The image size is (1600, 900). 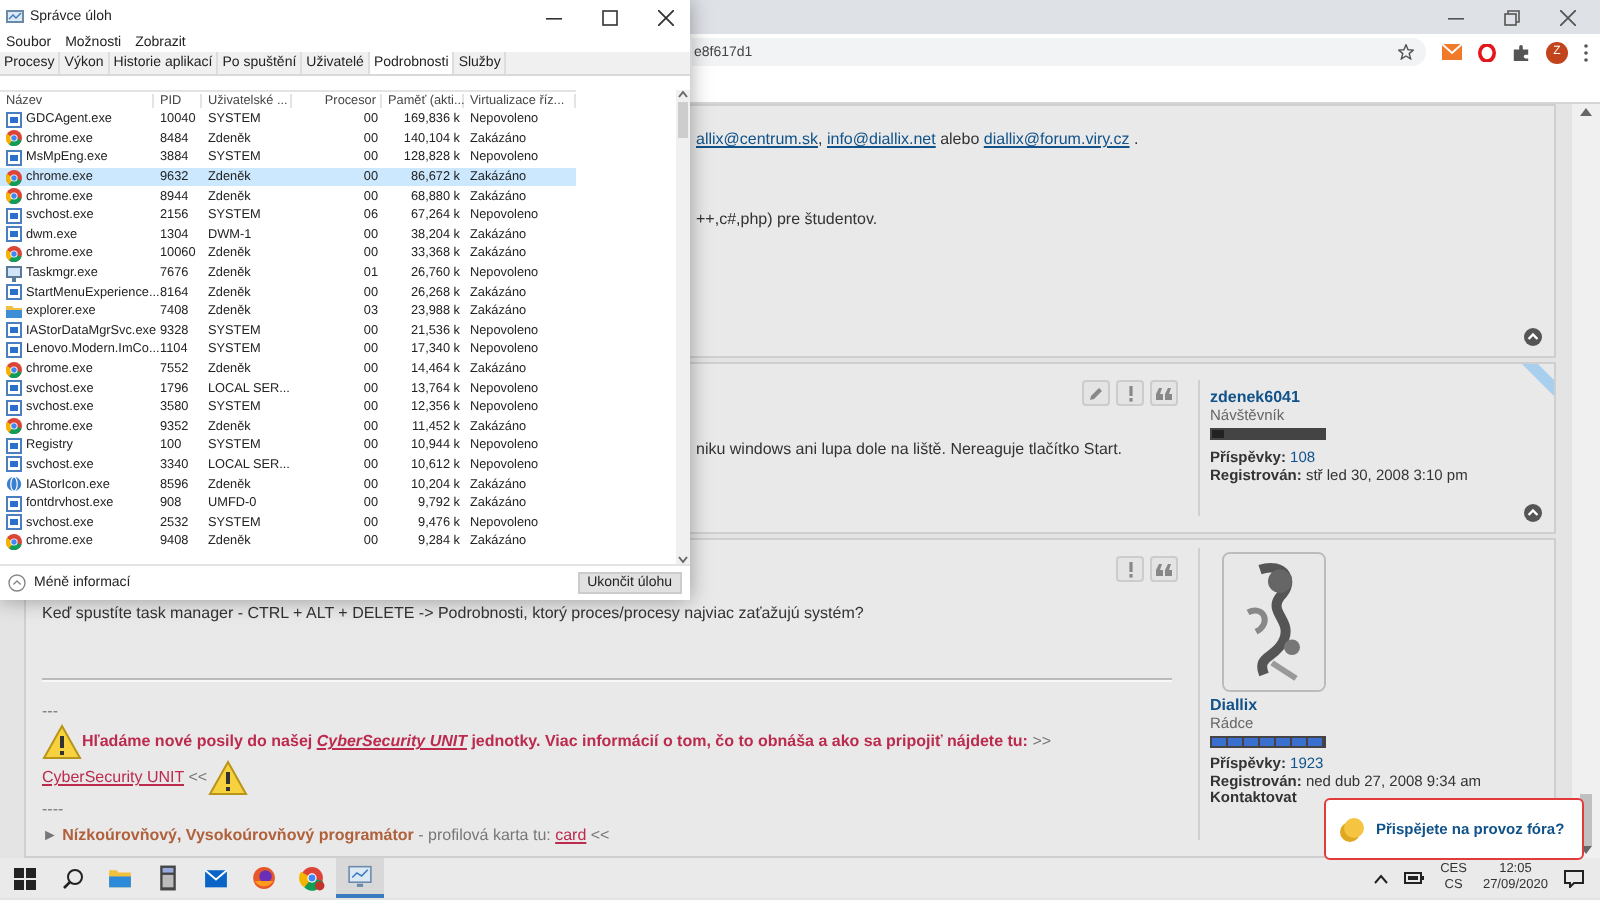 What do you see at coordinates (14, 484) in the screenshot?
I see `globe-icon` at bounding box center [14, 484].